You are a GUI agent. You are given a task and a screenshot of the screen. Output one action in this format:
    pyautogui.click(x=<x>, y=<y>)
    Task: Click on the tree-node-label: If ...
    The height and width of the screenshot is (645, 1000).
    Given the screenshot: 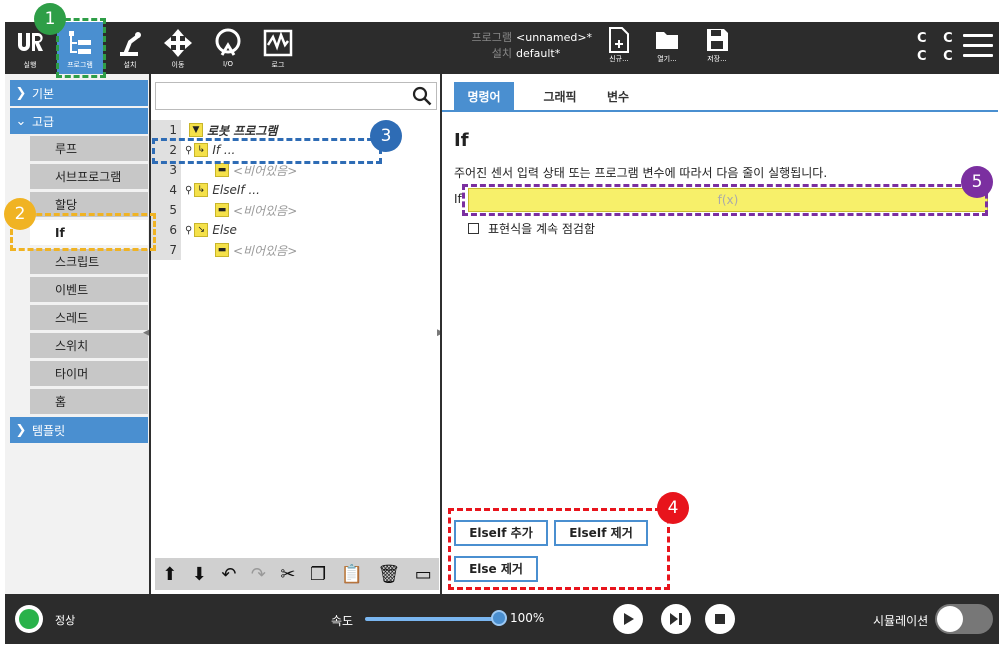 What is the action you would take?
    pyautogui.click(x=224, y=150)
    